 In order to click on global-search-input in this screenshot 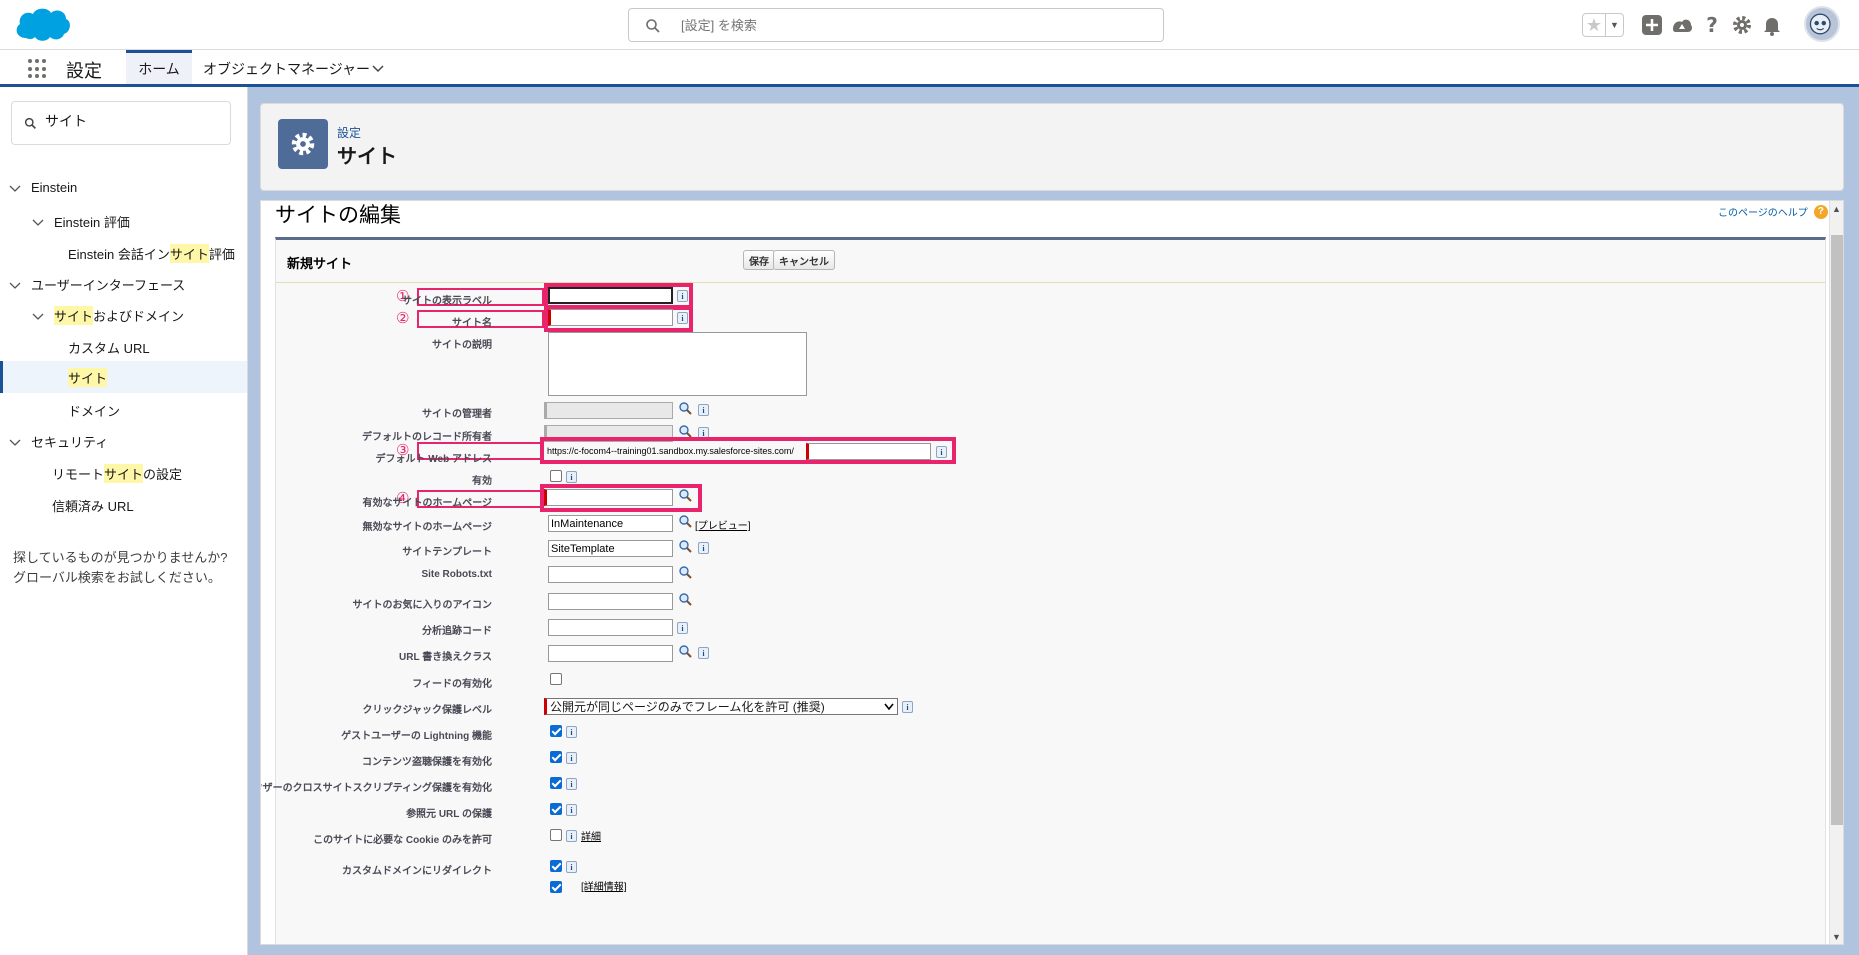, I will do `click(911, 25)`.